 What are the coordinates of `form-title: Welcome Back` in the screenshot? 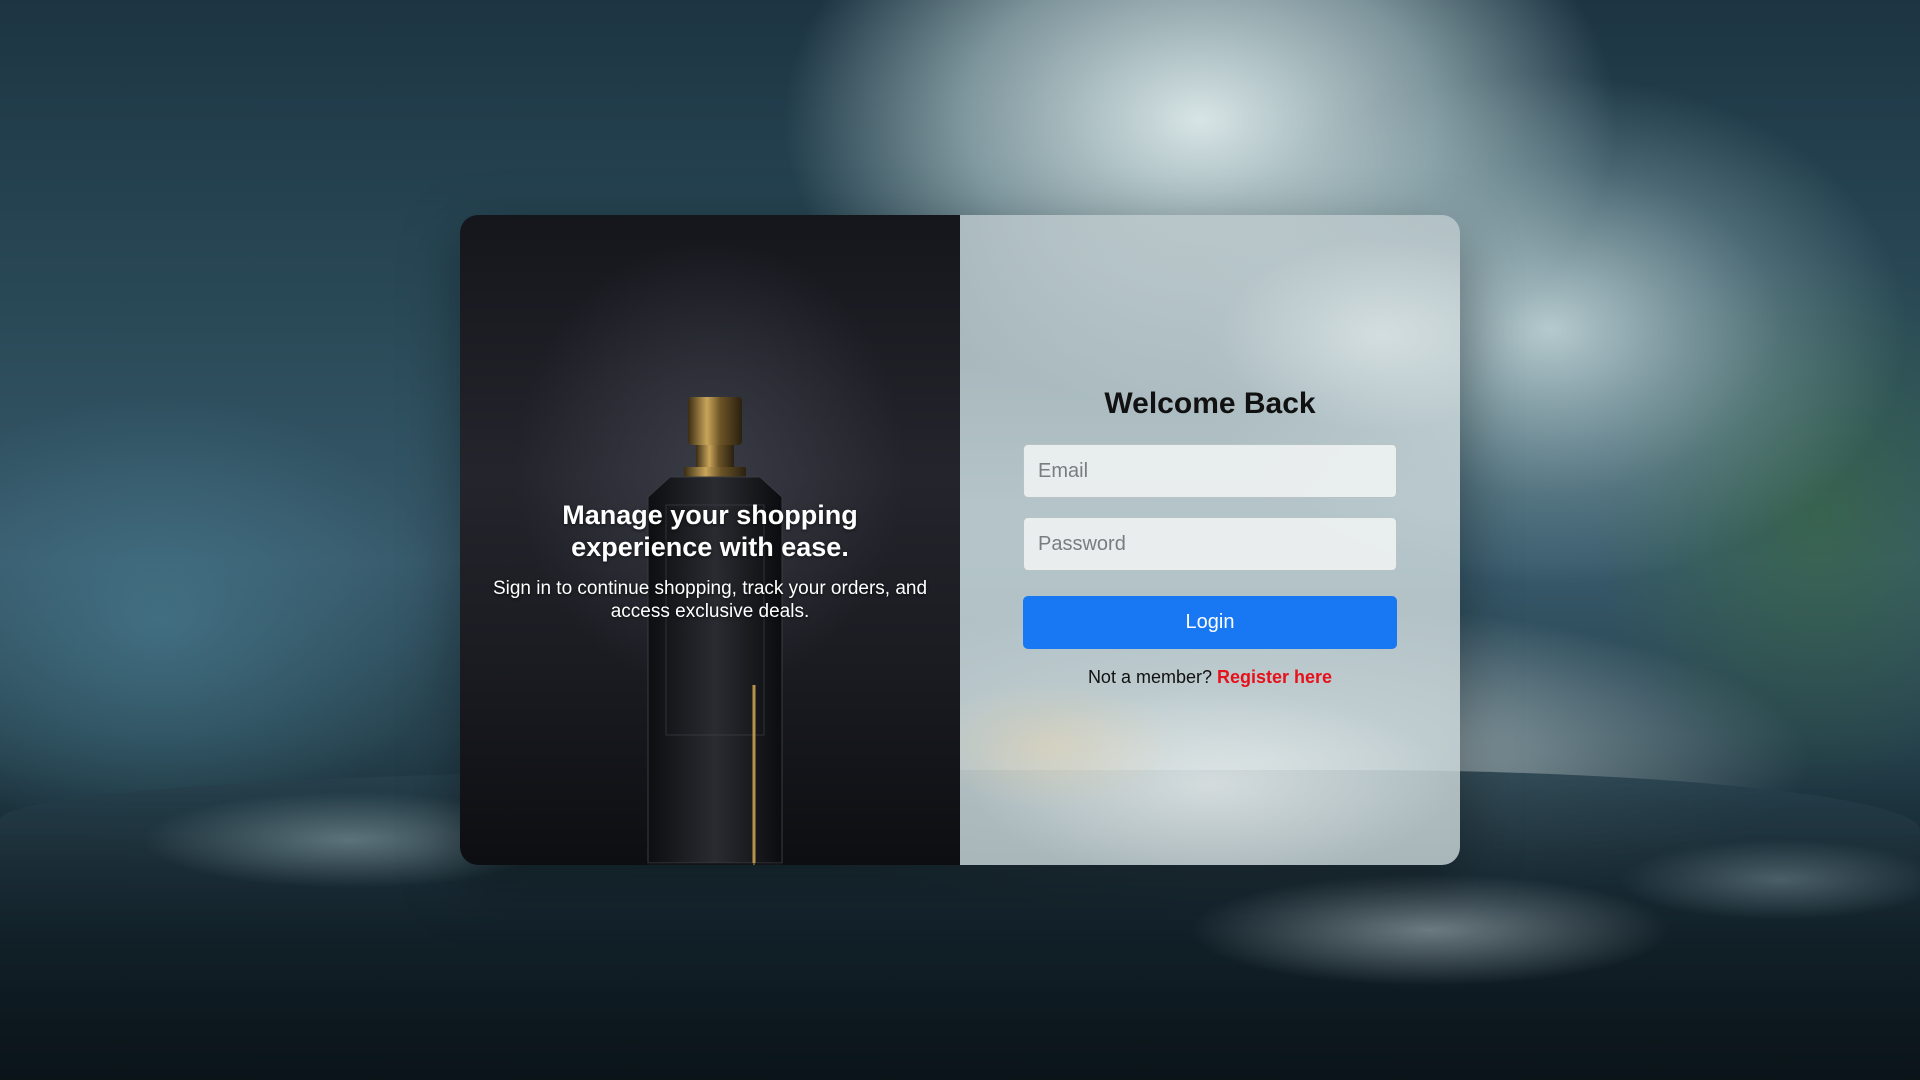 It's located at (1210, 403).